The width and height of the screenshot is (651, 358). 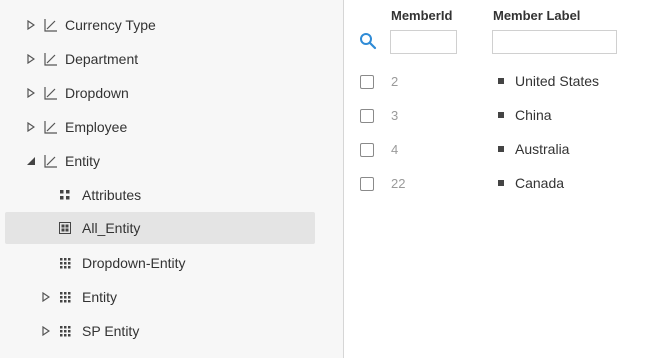 What do you see at coordinates (498, 193) in the screenshot?
I see `table-row: 22 Canada` at bounding box center [498, 193].